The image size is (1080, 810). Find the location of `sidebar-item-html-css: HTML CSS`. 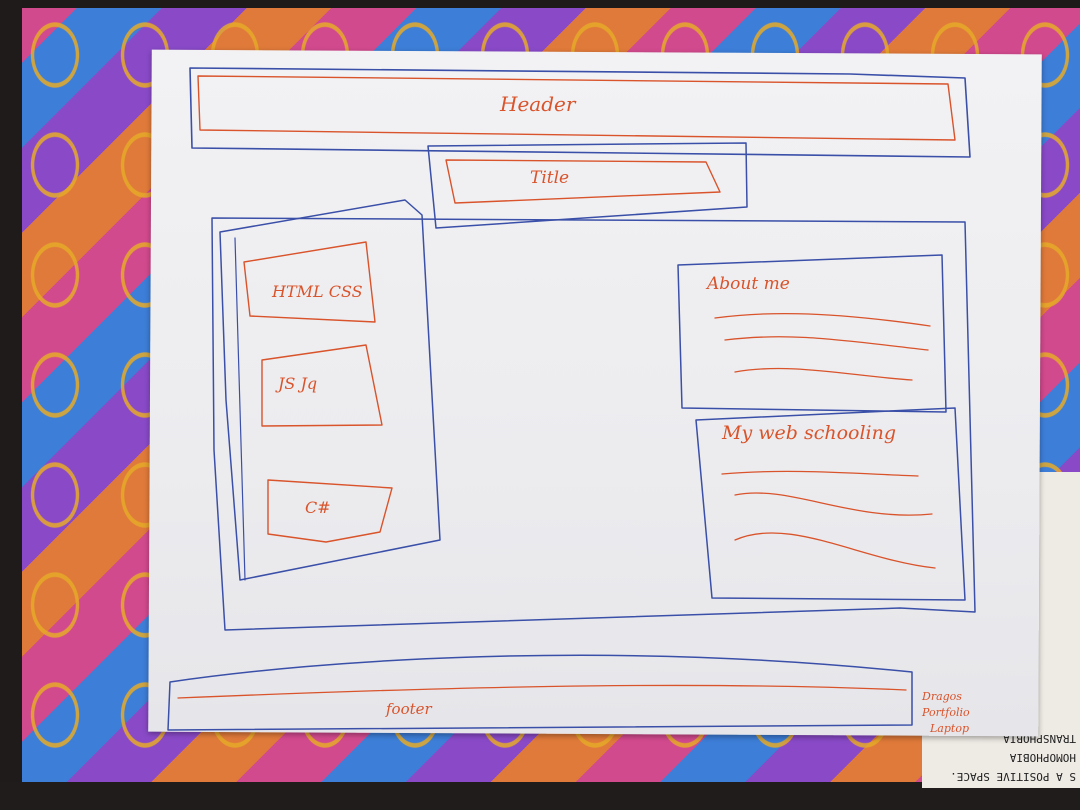

sidebar-item-html-css: HTML CSS is located at coordinates (317, 291).